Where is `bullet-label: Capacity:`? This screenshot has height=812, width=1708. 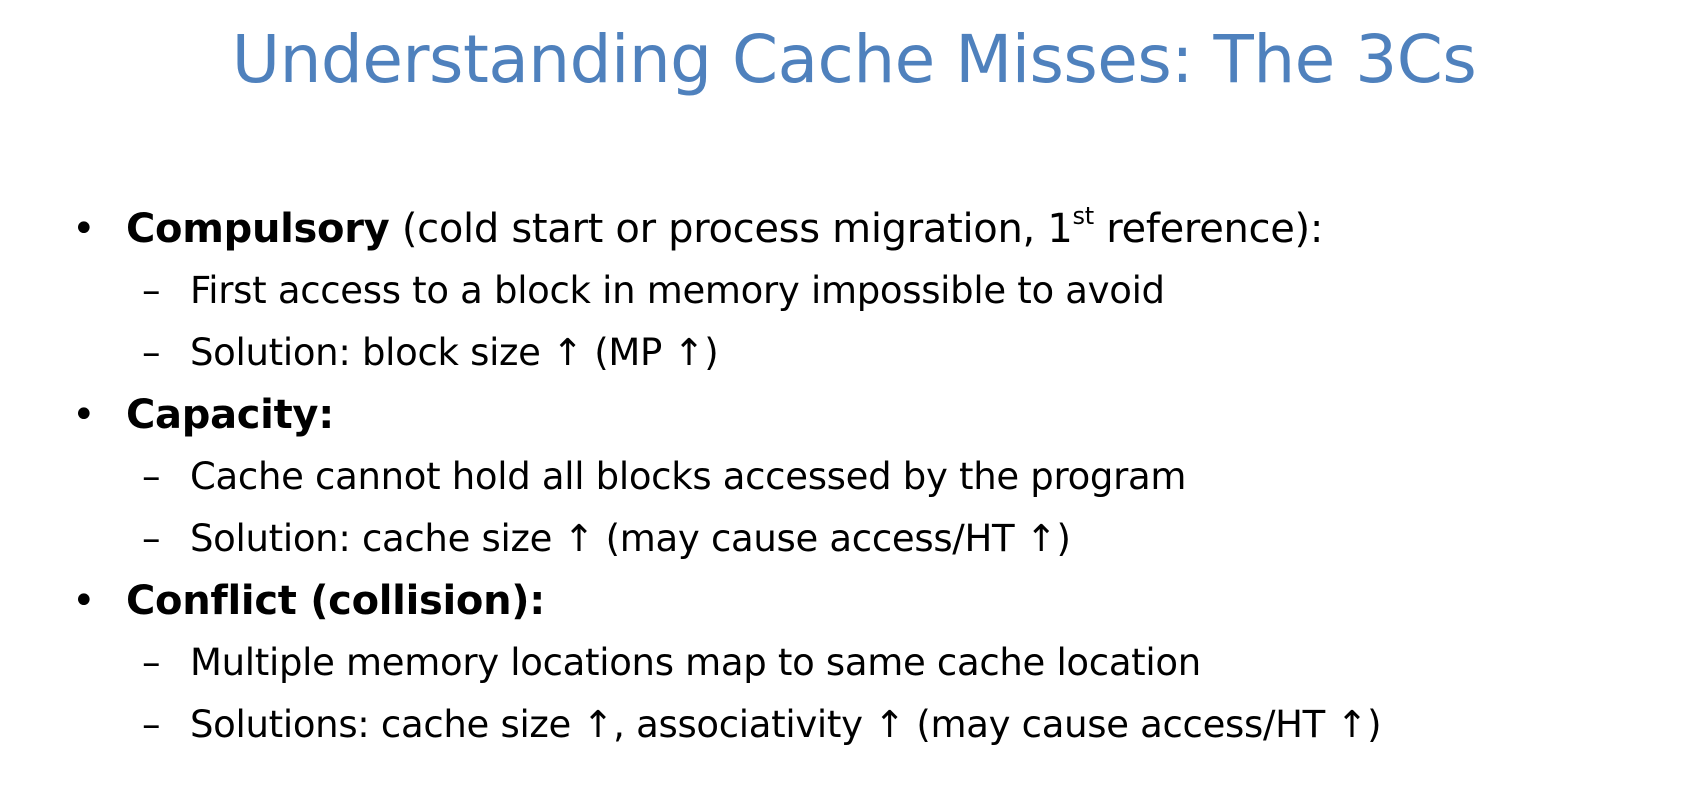
bullet-label: Capacity: is located at coordinates (230, 415).